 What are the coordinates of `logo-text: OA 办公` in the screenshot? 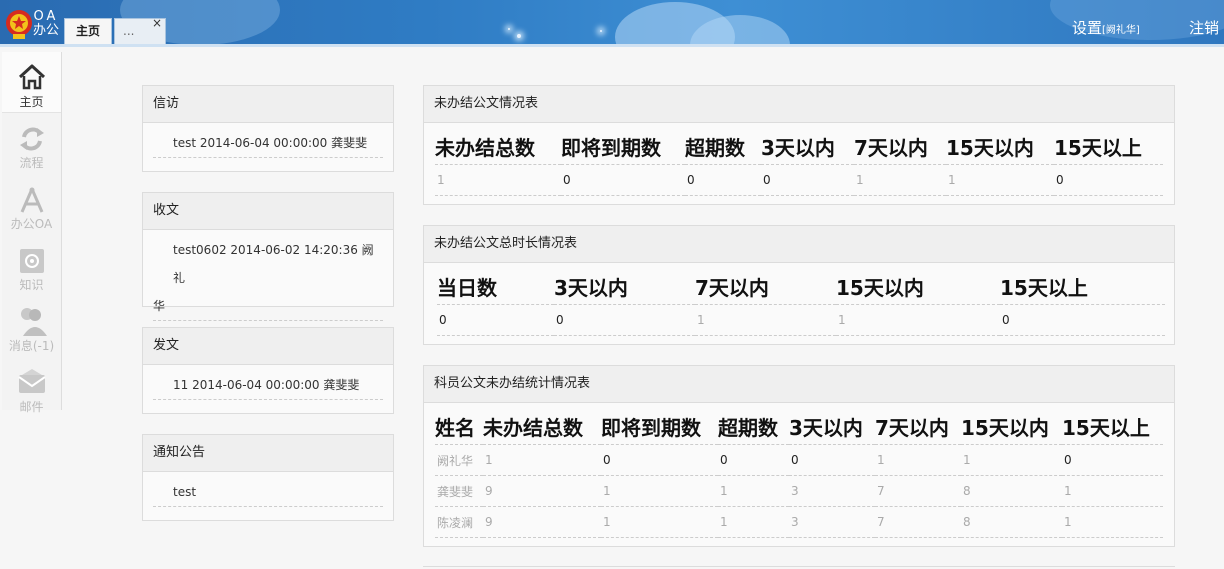 It's located at (46, 24).